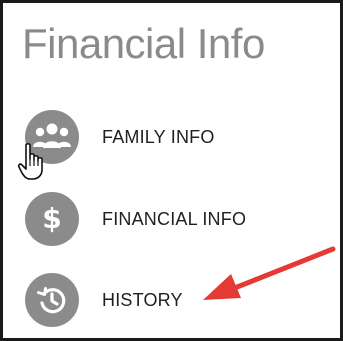 This screenshot has height=341, width=343. What do you see at coordinates (142, 299) in the screenshot?
I see `menu-item-label: HISTORY` at bounding box center [142, 299].